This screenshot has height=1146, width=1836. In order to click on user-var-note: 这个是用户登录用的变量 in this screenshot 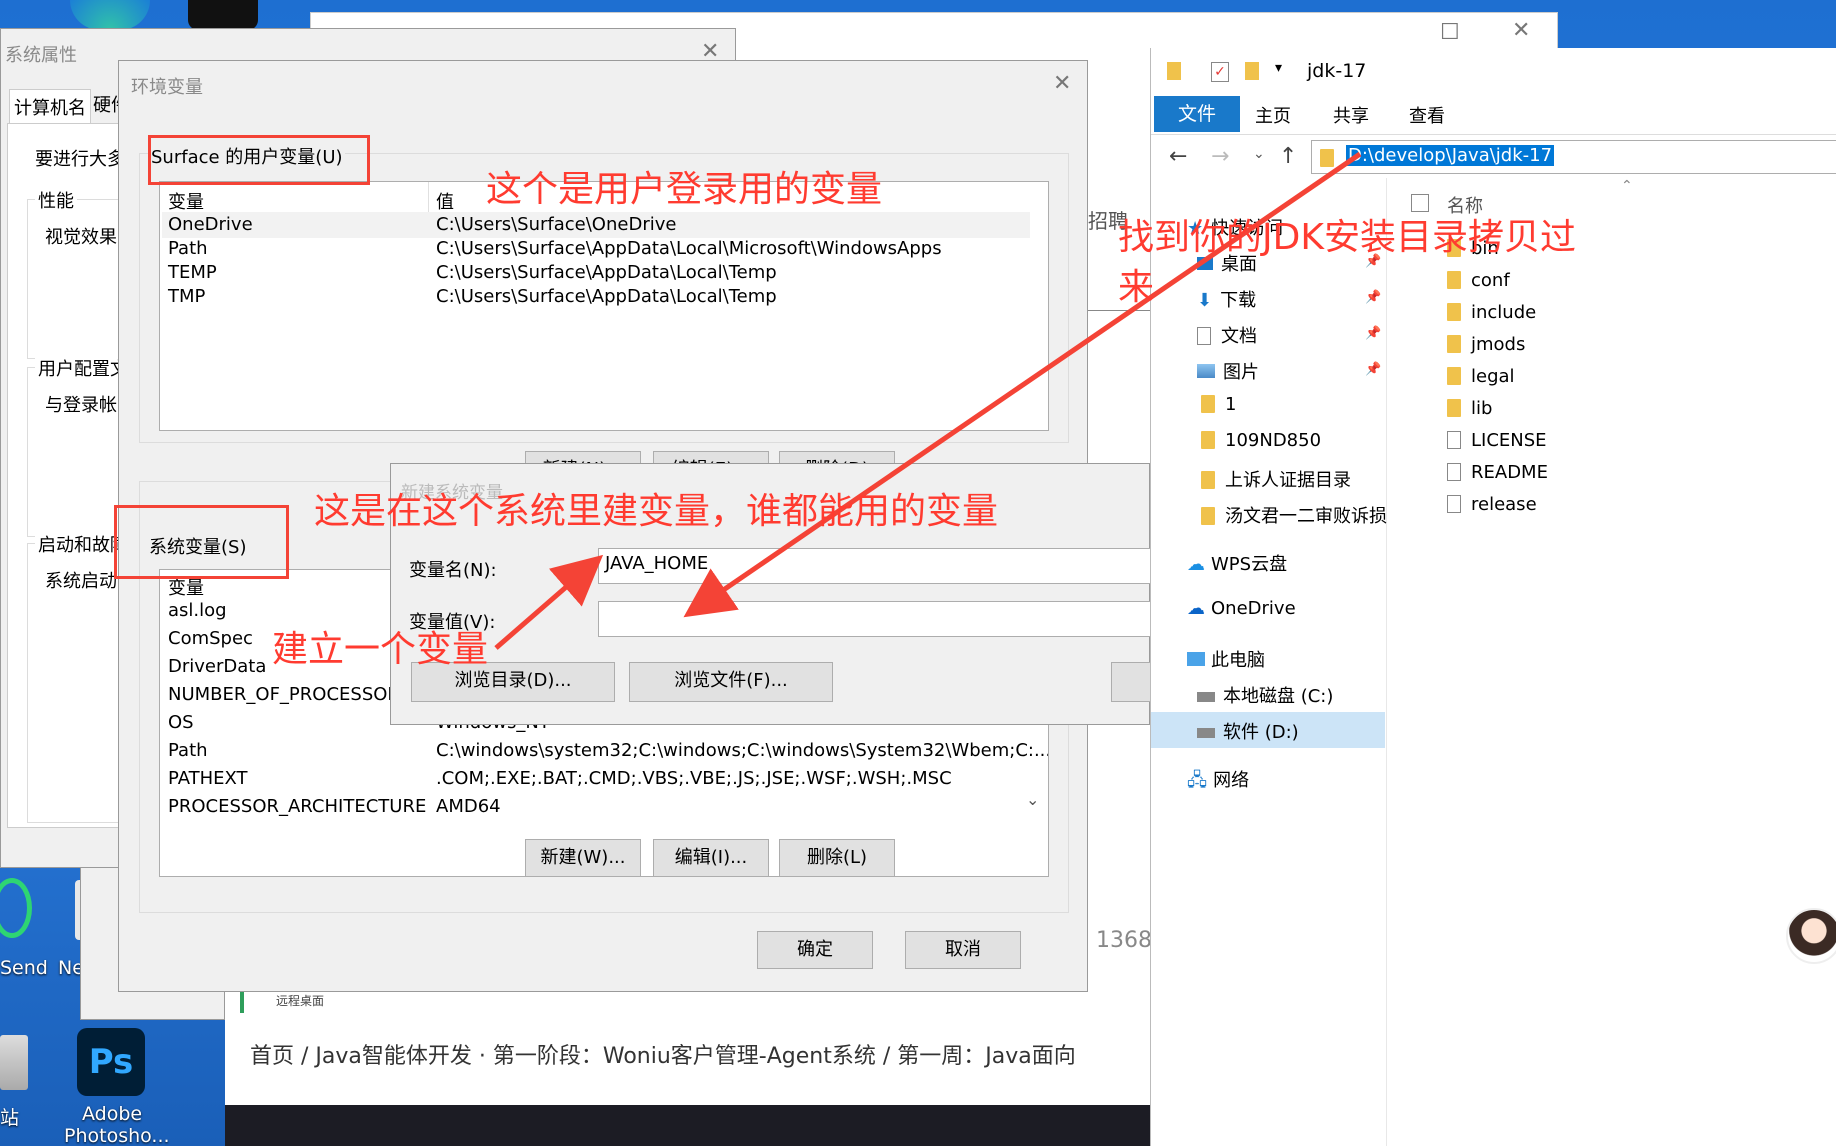, I will do `click(684, 189)`.